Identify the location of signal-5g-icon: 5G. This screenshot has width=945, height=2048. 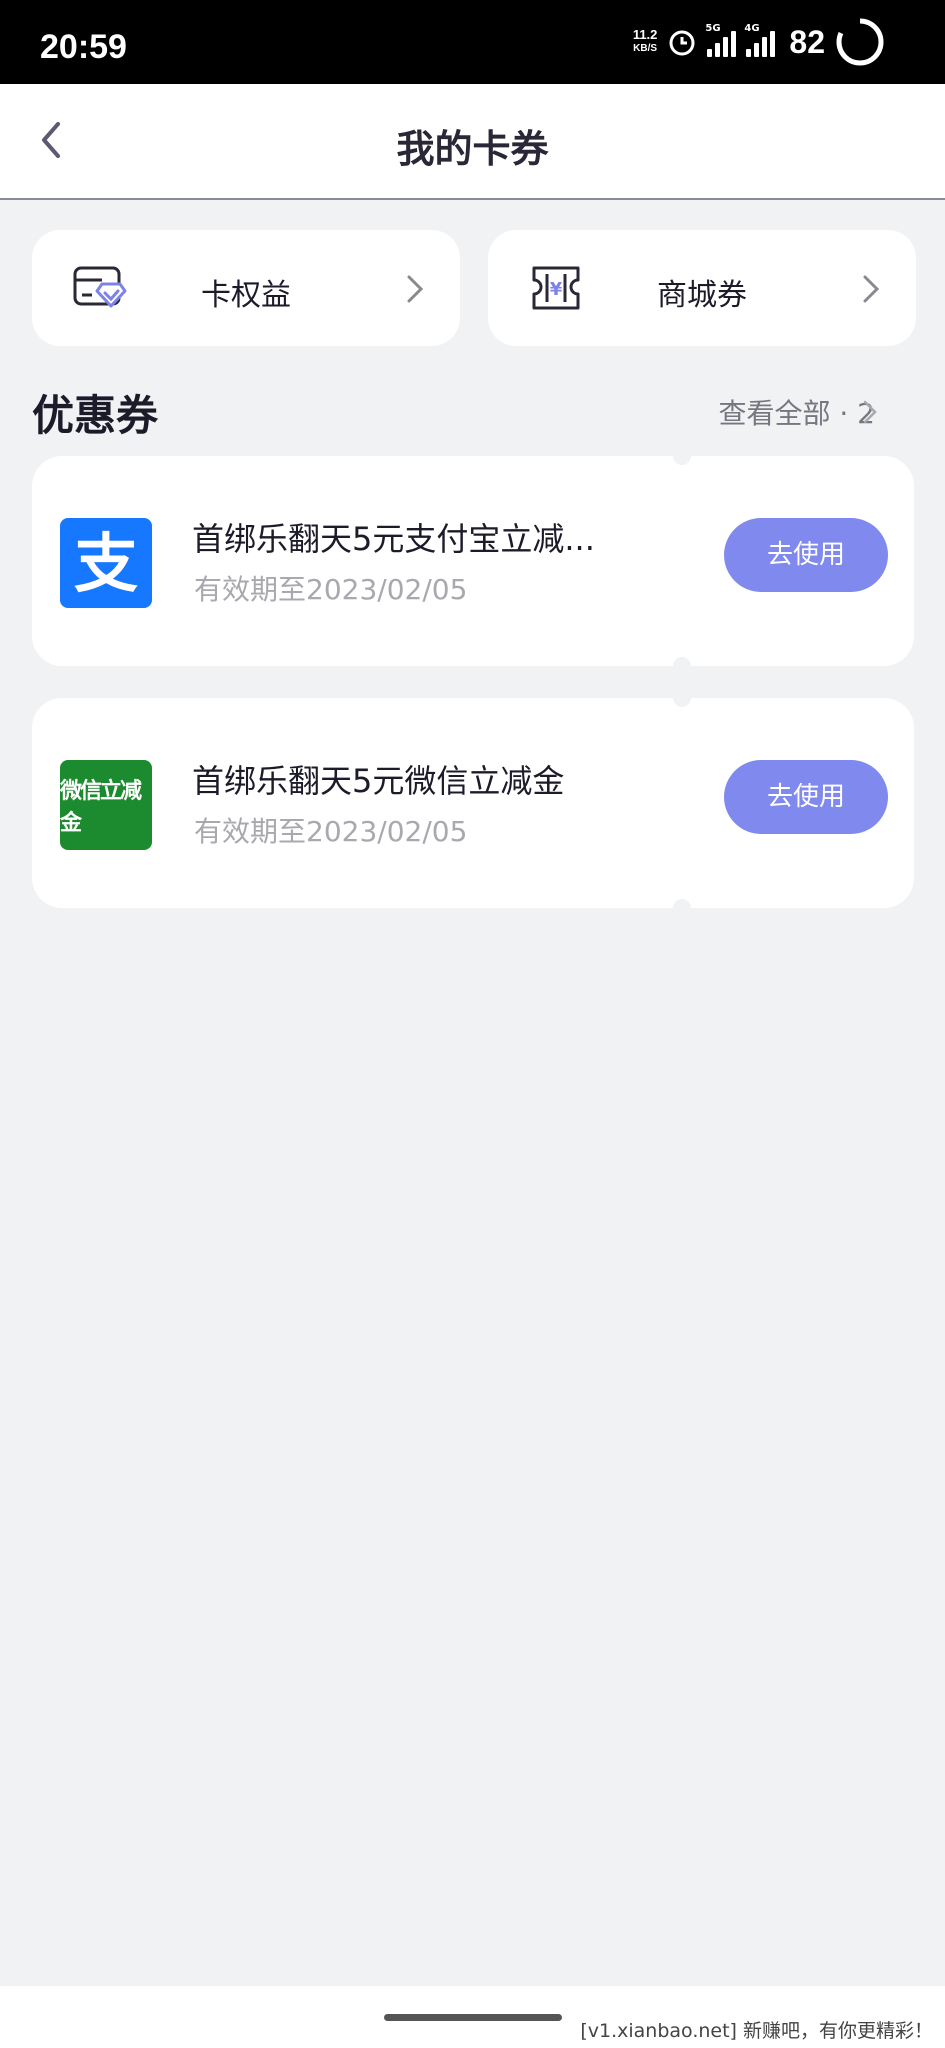
(721, 40).